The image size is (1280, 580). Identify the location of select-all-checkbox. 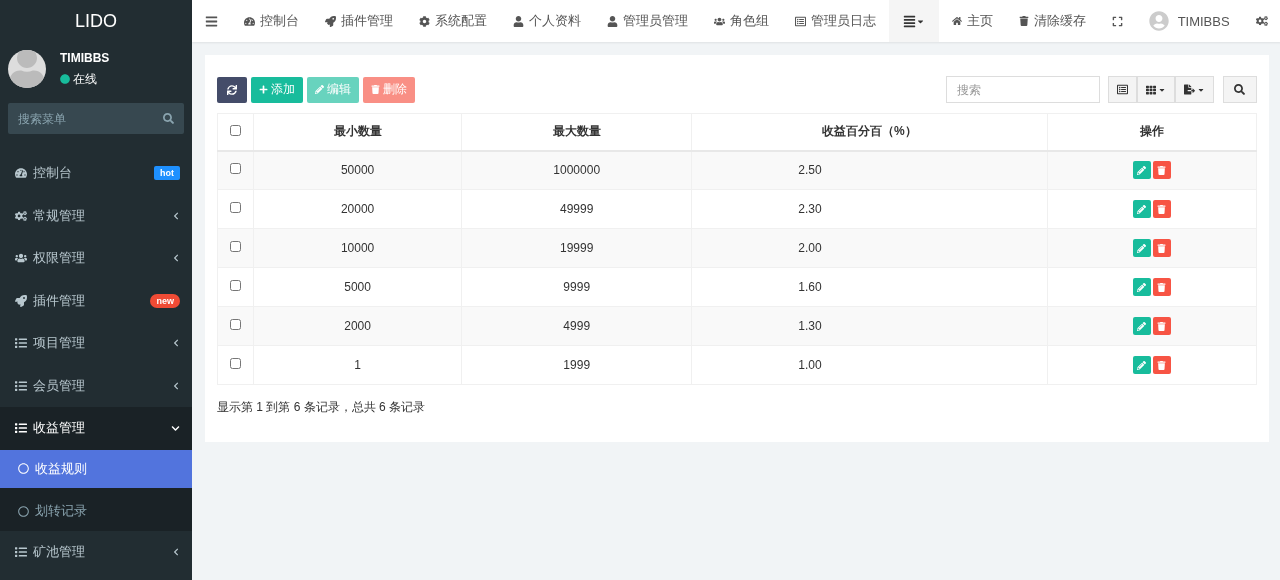
(235, 130).